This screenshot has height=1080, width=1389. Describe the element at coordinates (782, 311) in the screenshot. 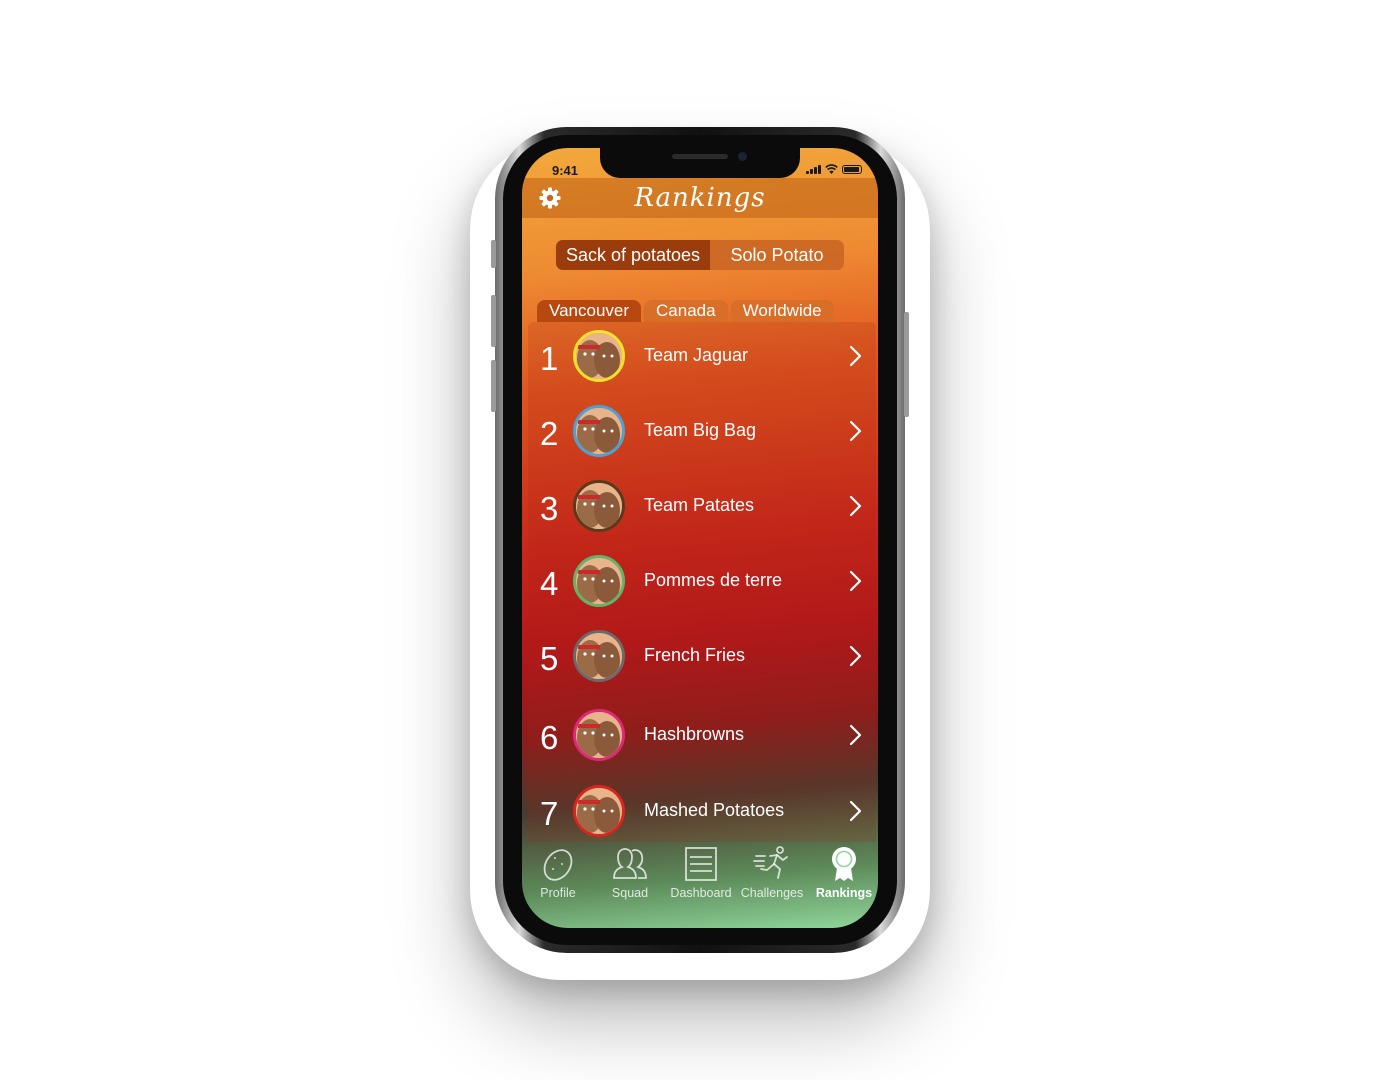

I see `tab-worldwide: Worldwide` at that location.